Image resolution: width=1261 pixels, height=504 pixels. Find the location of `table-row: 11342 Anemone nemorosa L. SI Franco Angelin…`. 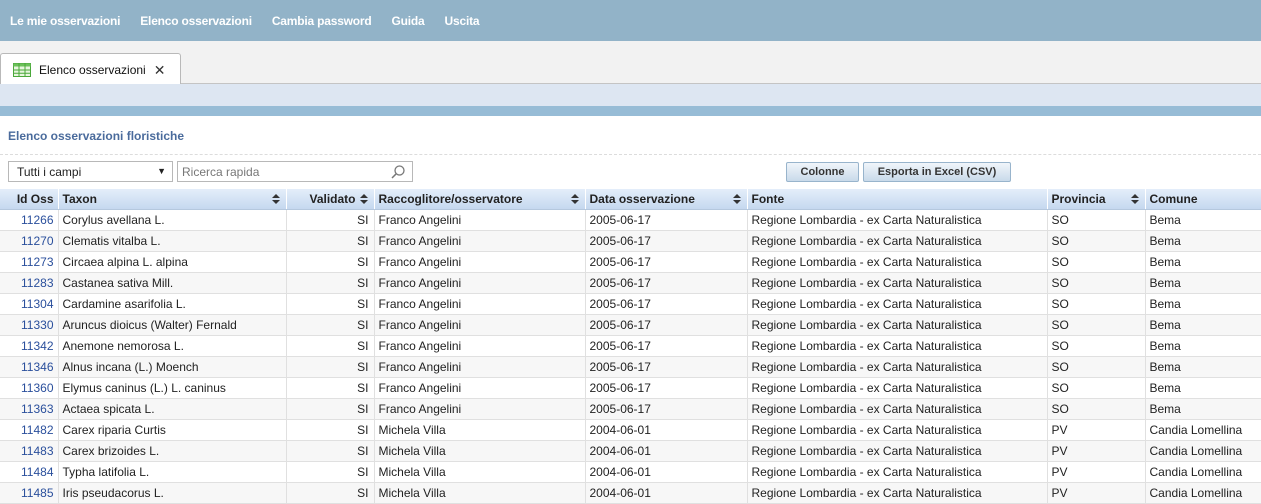

table-row: 11342 Anemone nemorosa L. SI Franco Angelin… is located at coordinates (630, 346).